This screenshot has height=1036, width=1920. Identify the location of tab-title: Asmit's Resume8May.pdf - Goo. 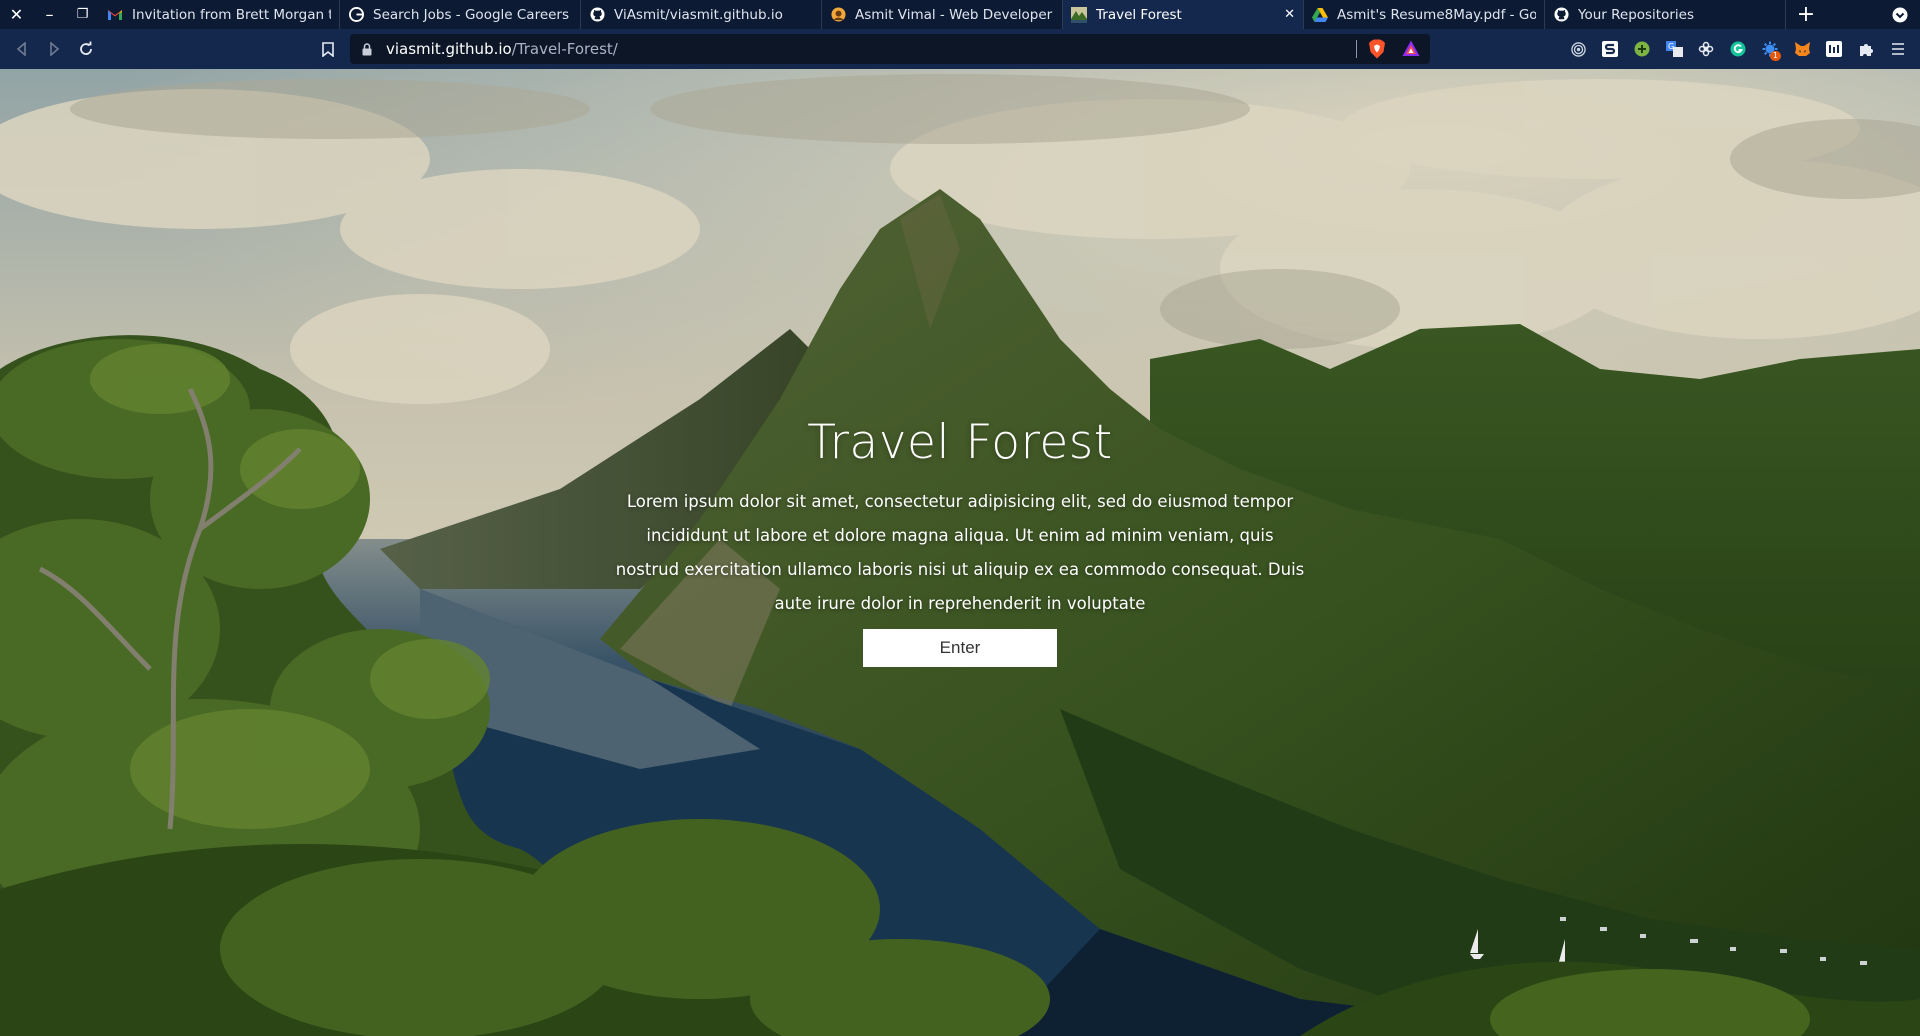
(1436, 14).